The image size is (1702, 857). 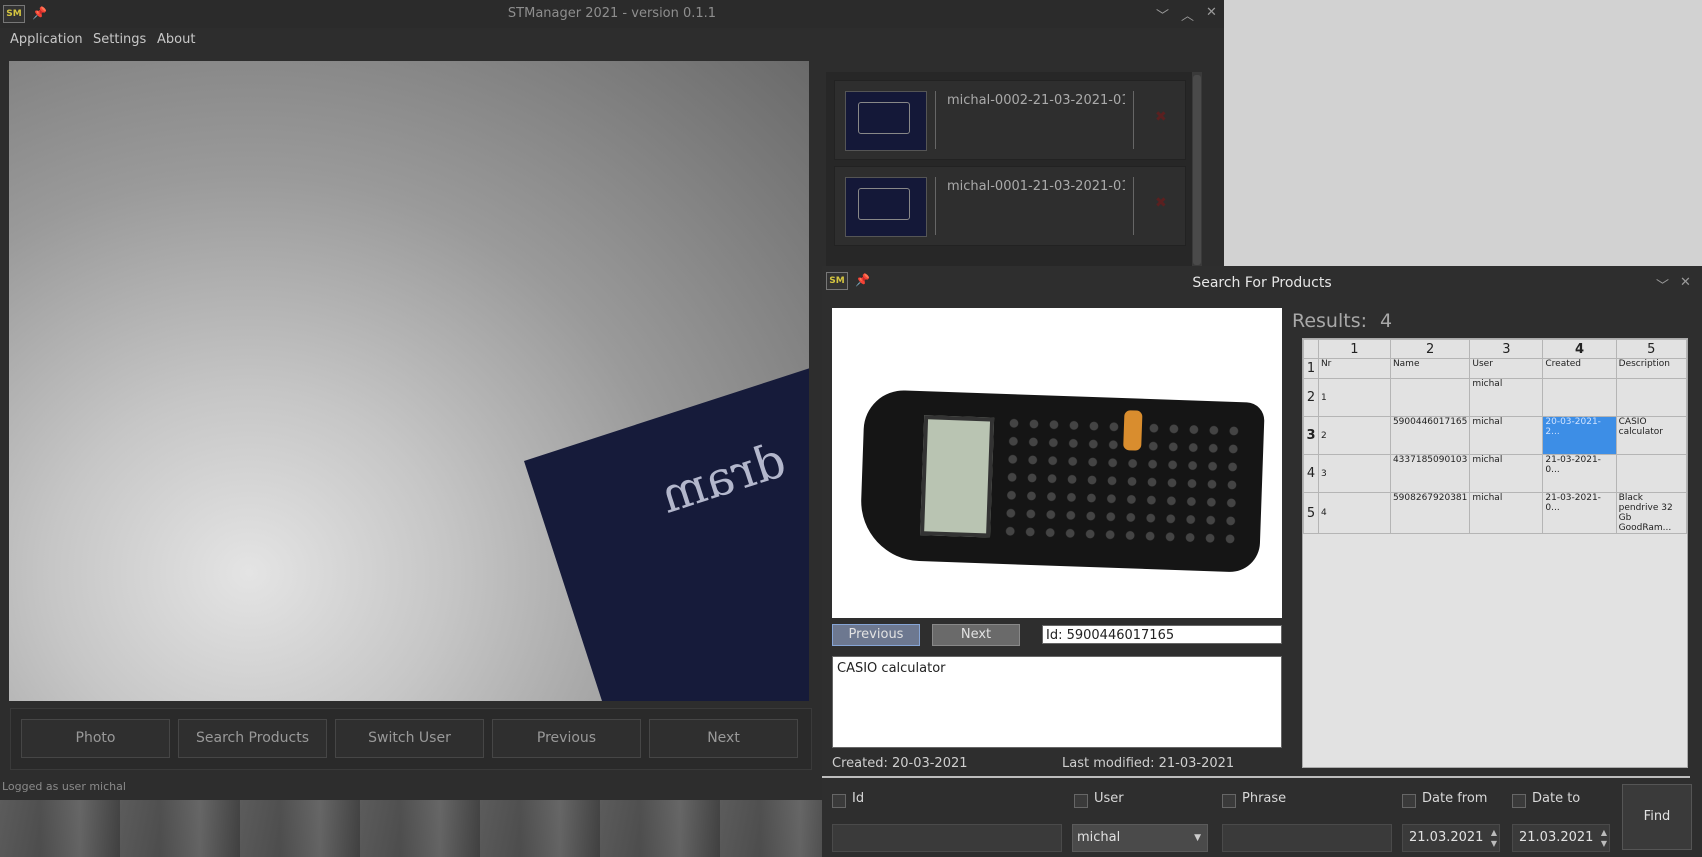 What do you see at coordinates (1036, 186) in the screenshot?
I see `product-name: michal-0001-21-03-2021-01_4` at bounding box center [1036, 186].